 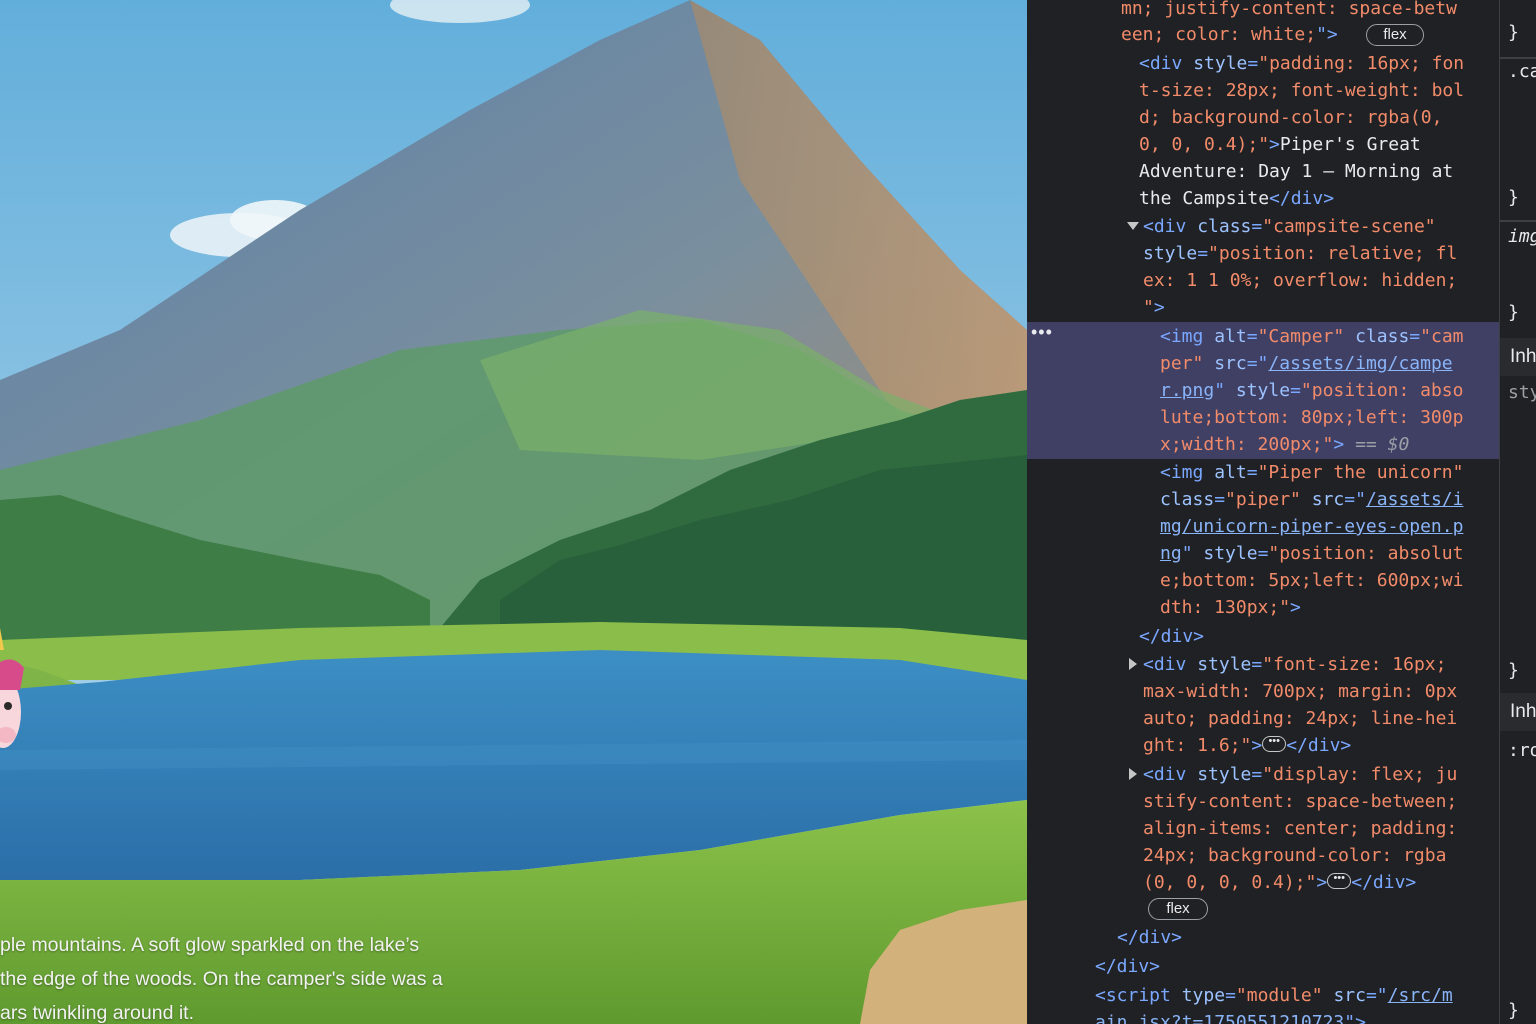 I want to click on story-line-3: ars twinkling around it., so click(x=97, y=1013).